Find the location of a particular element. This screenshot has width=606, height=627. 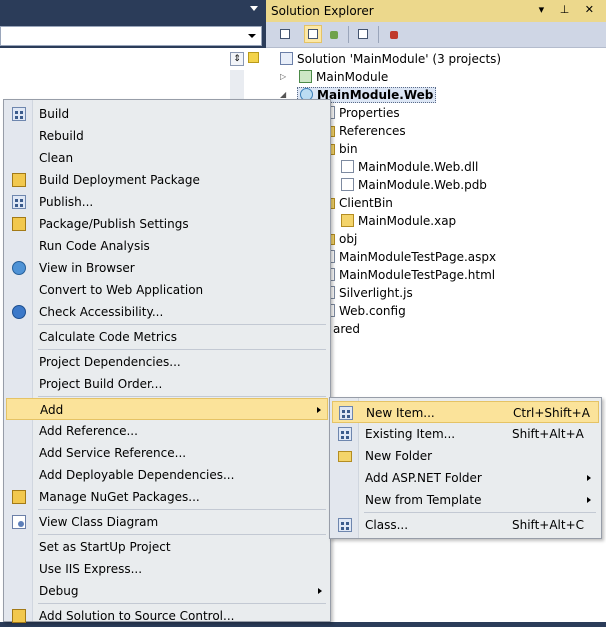

tree-item-web-pdb: MainModule.Web.pdb is located at coordinates (414, 185).